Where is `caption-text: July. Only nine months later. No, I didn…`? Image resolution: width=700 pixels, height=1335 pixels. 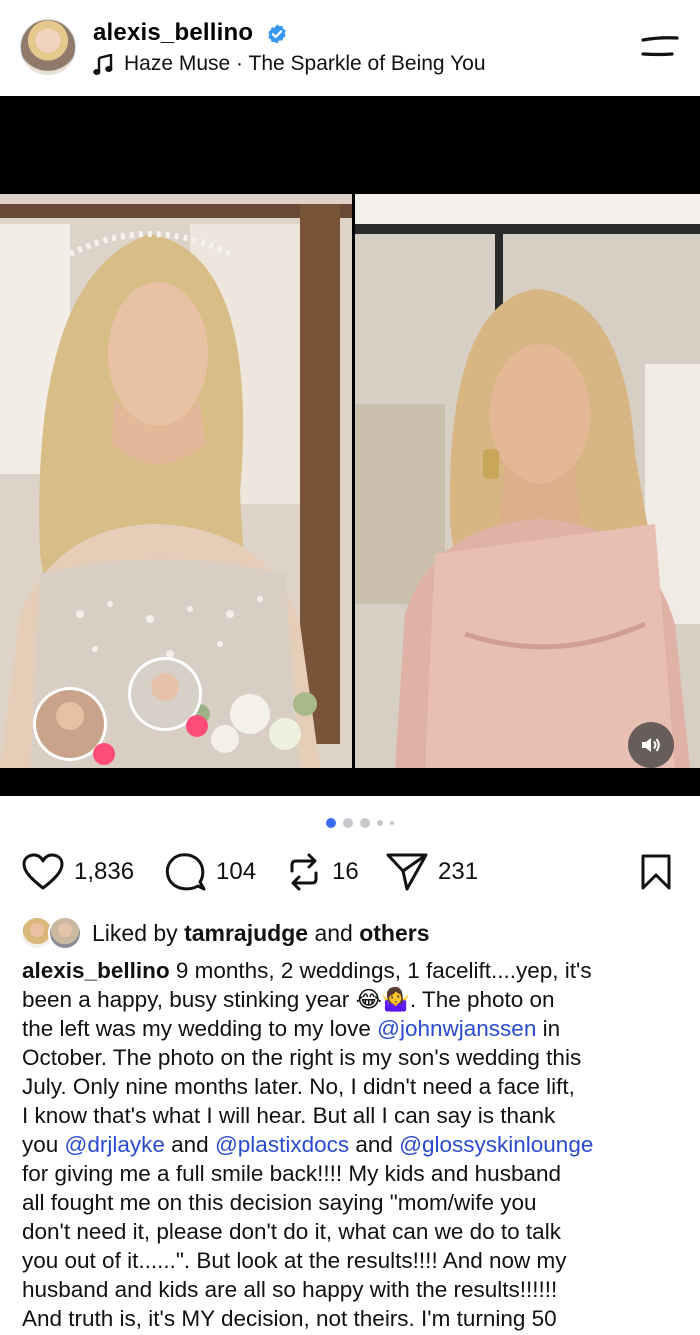 caption-text: July. Only nine months later. No, I didn… is located at coordinates (298, 1086).